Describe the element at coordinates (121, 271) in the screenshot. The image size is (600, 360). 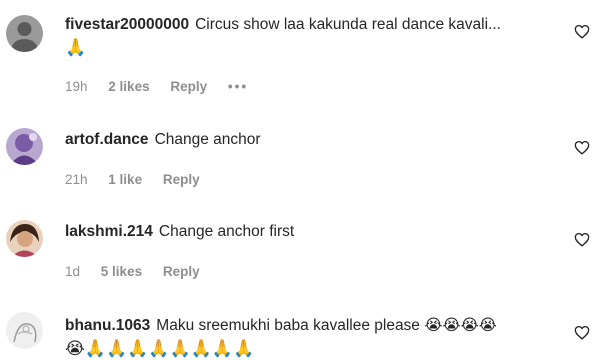
I see `comment-likes: 5 likes` at that location.